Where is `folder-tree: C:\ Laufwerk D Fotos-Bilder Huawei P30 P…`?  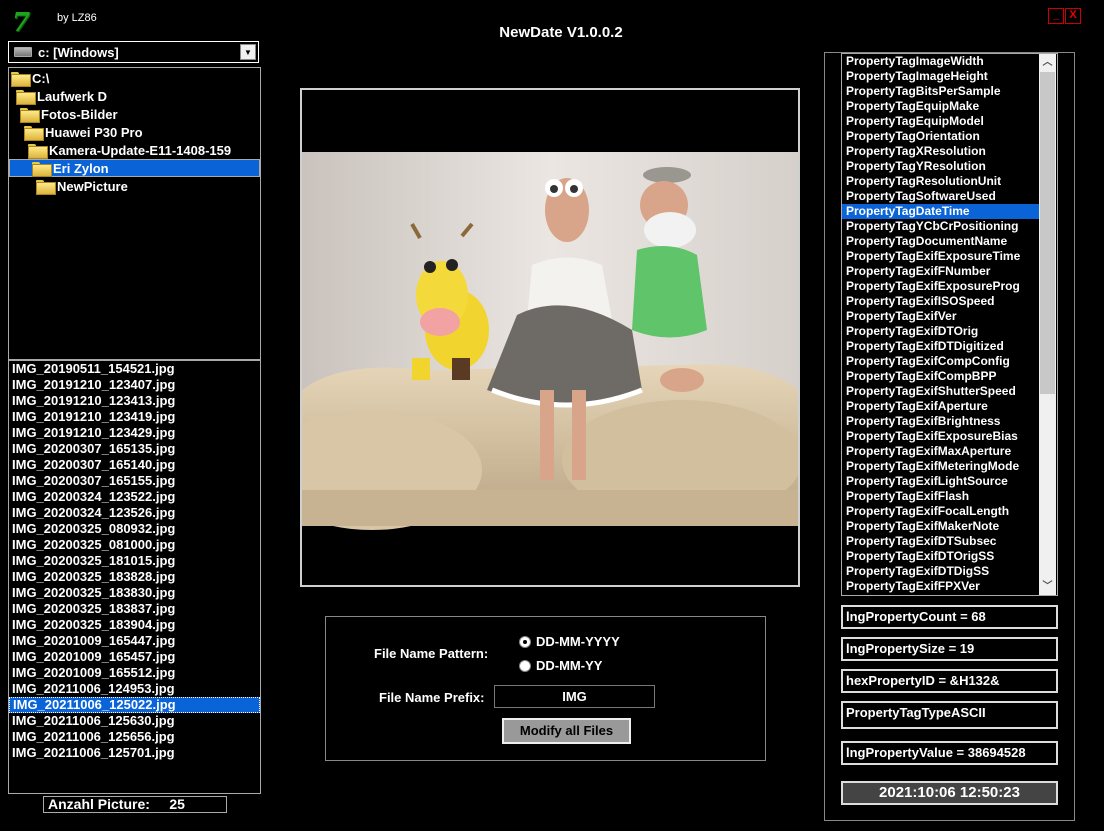
folder-tree: C:\ Laufwerk D Fotos-Bilder Huawei P30 P… is located at coordinates (134, 213).